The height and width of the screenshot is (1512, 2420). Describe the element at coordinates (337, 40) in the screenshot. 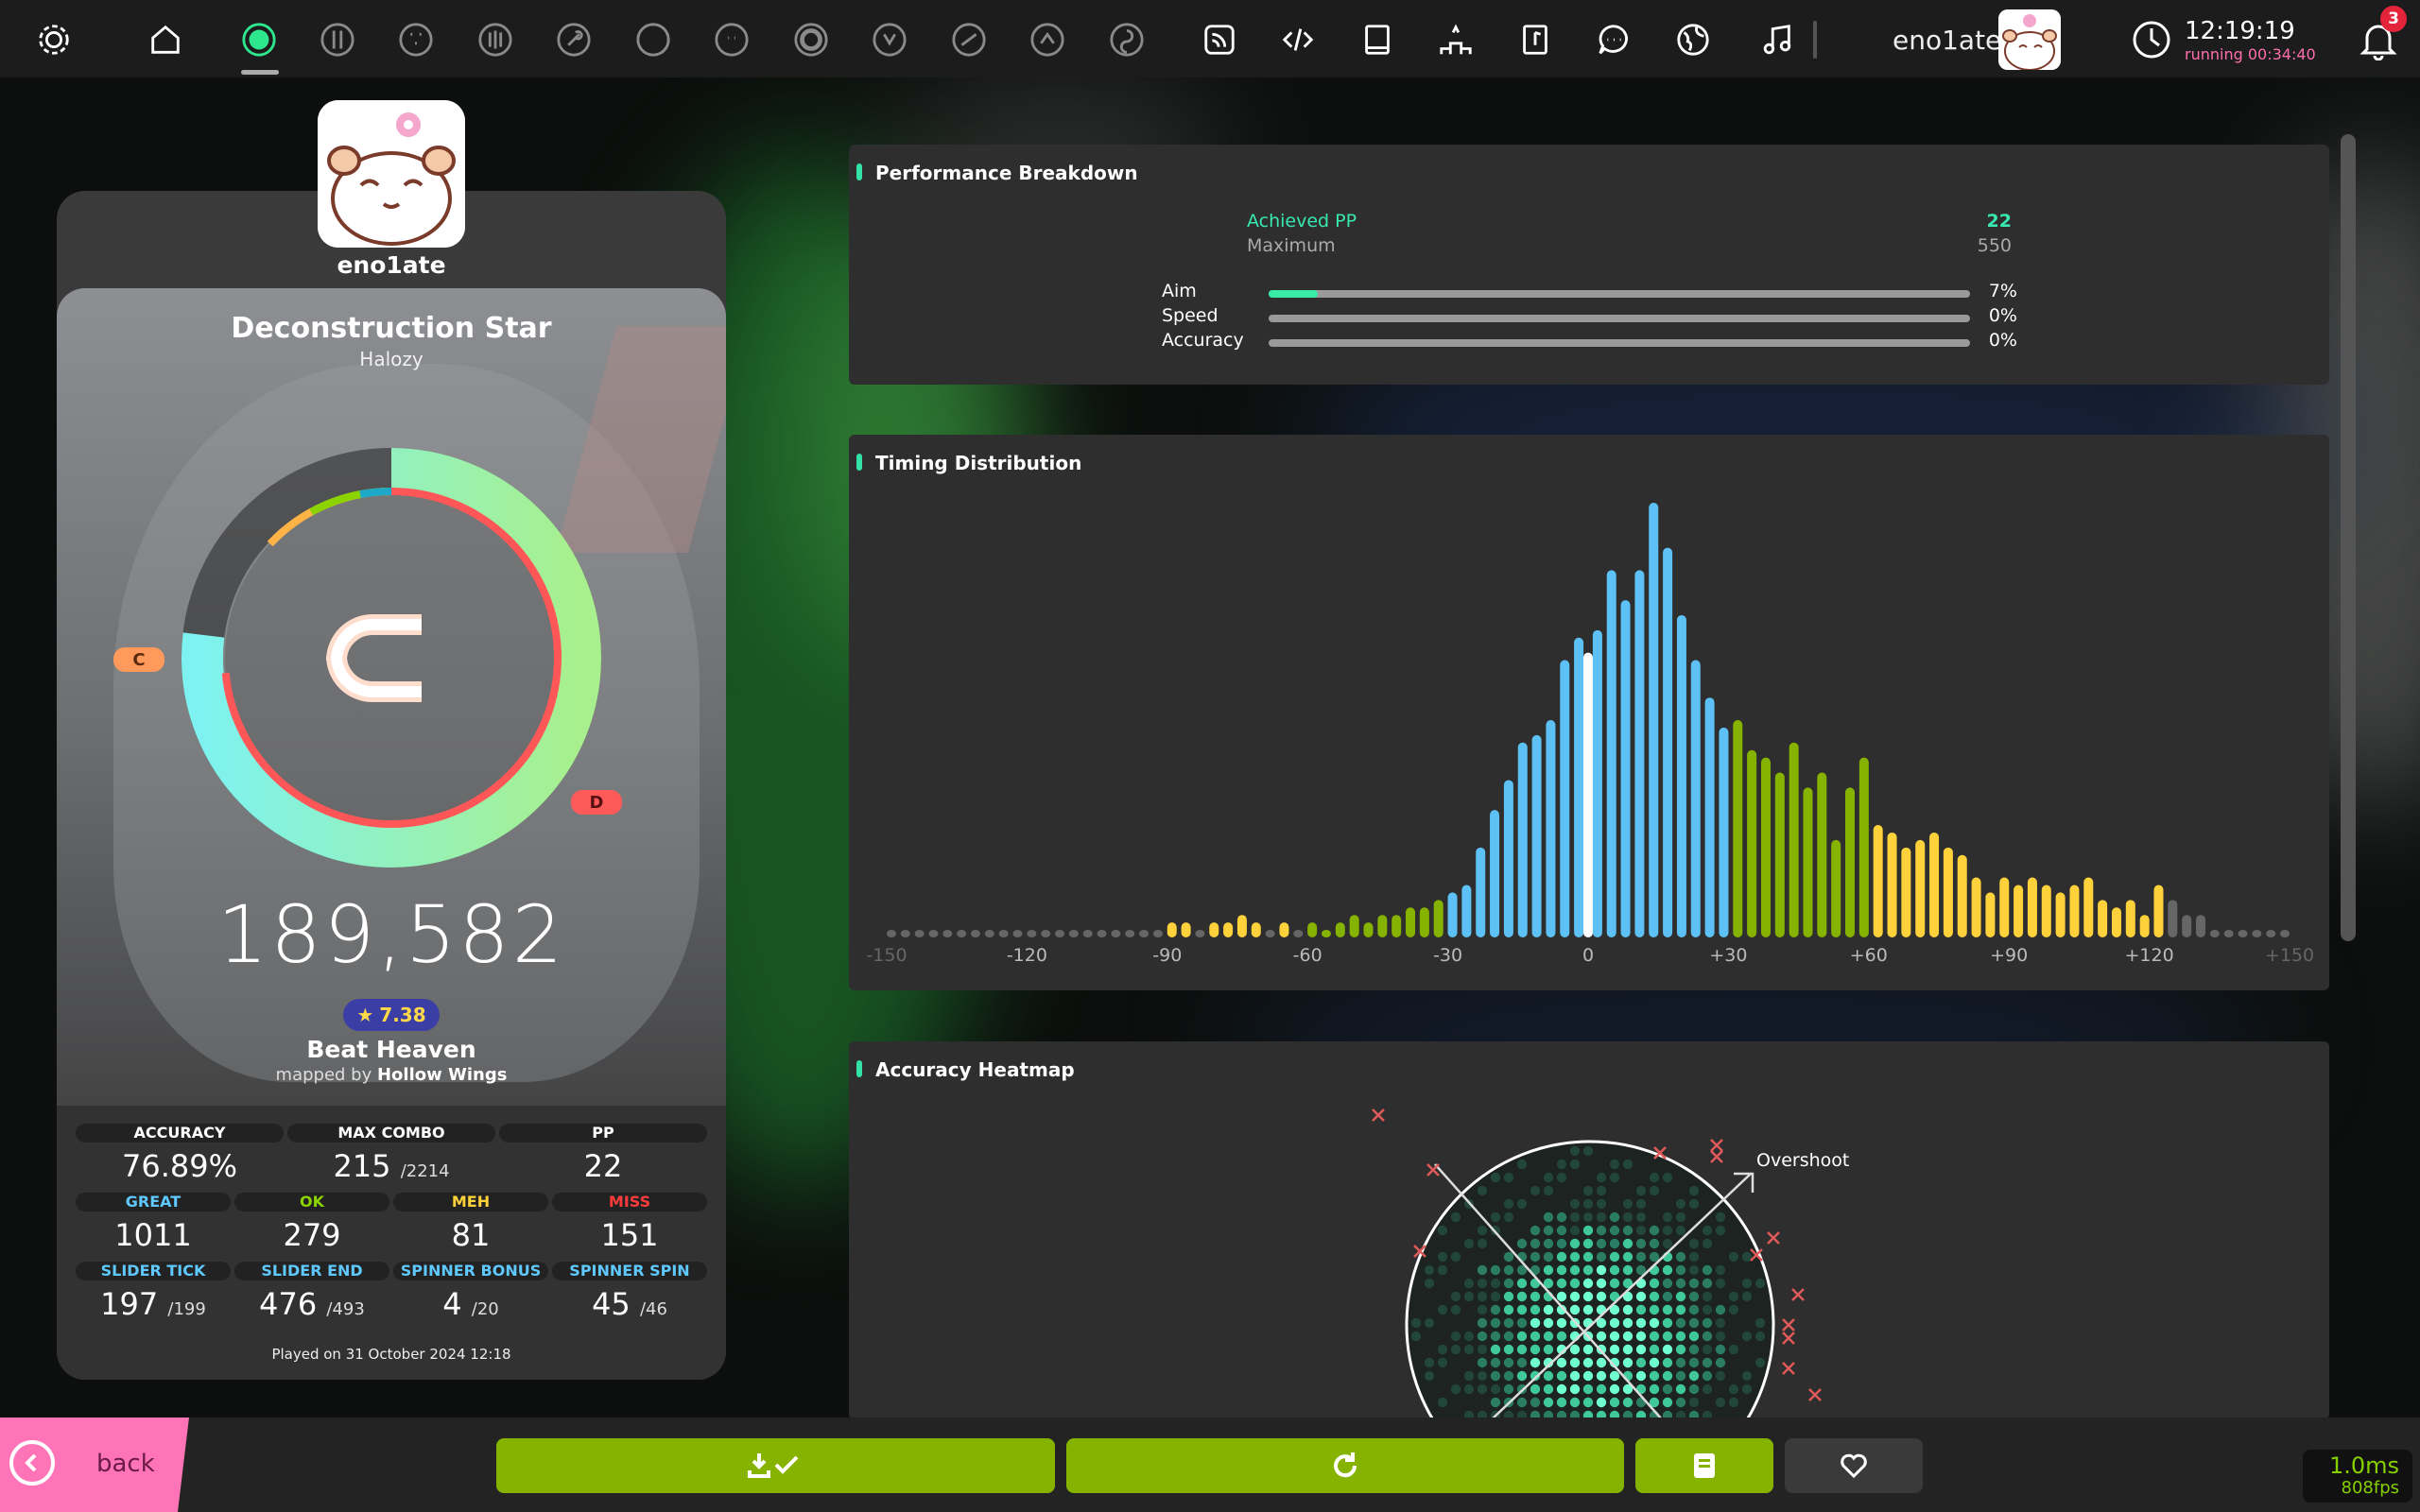

I see `taiko-mode-icon` at that location.